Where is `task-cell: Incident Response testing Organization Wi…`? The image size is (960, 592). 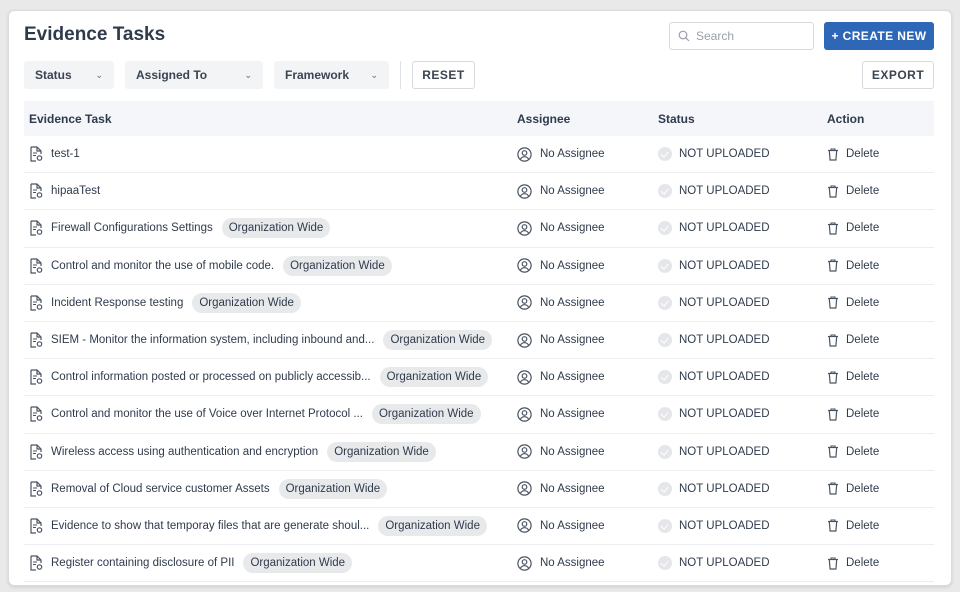 task-cell: Incident Response testing Organization Wi… is located at coordinates (270, 302).